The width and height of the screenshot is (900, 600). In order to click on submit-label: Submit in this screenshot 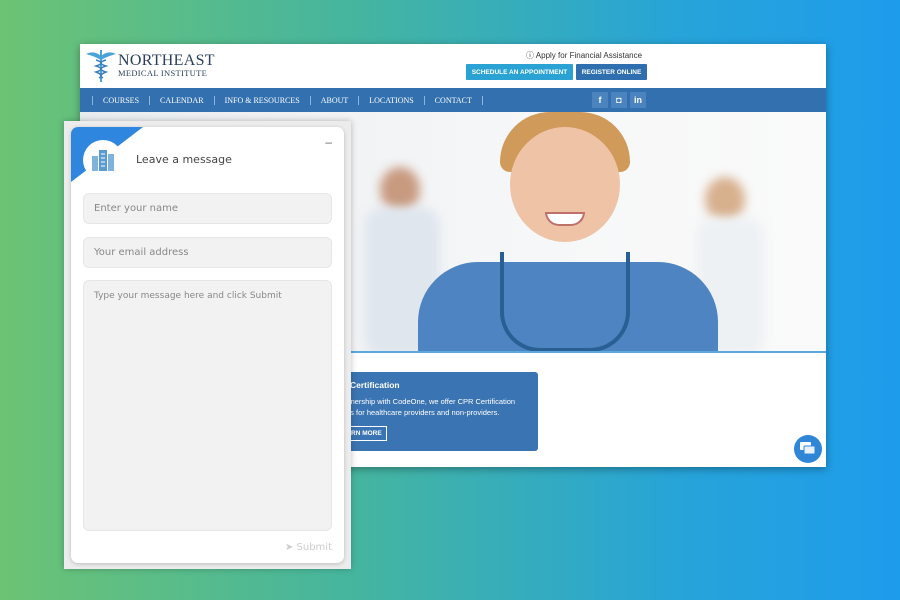, I will do `click(314, 547)`.